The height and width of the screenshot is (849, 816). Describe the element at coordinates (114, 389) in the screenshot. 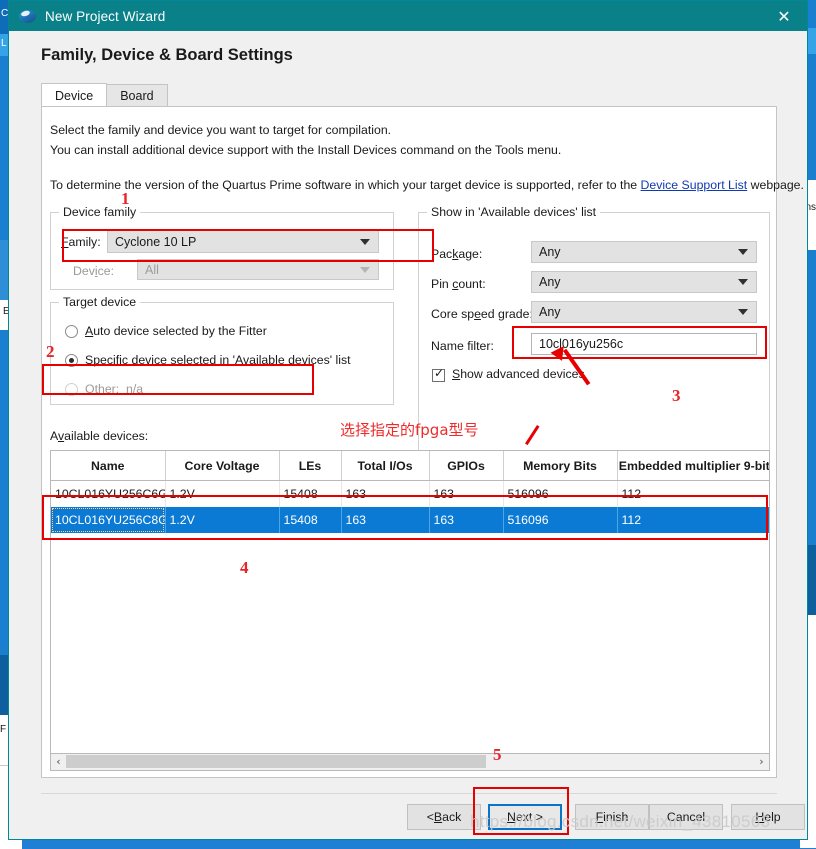

I see `radio-other-device-label: Other: n/a` at that location.